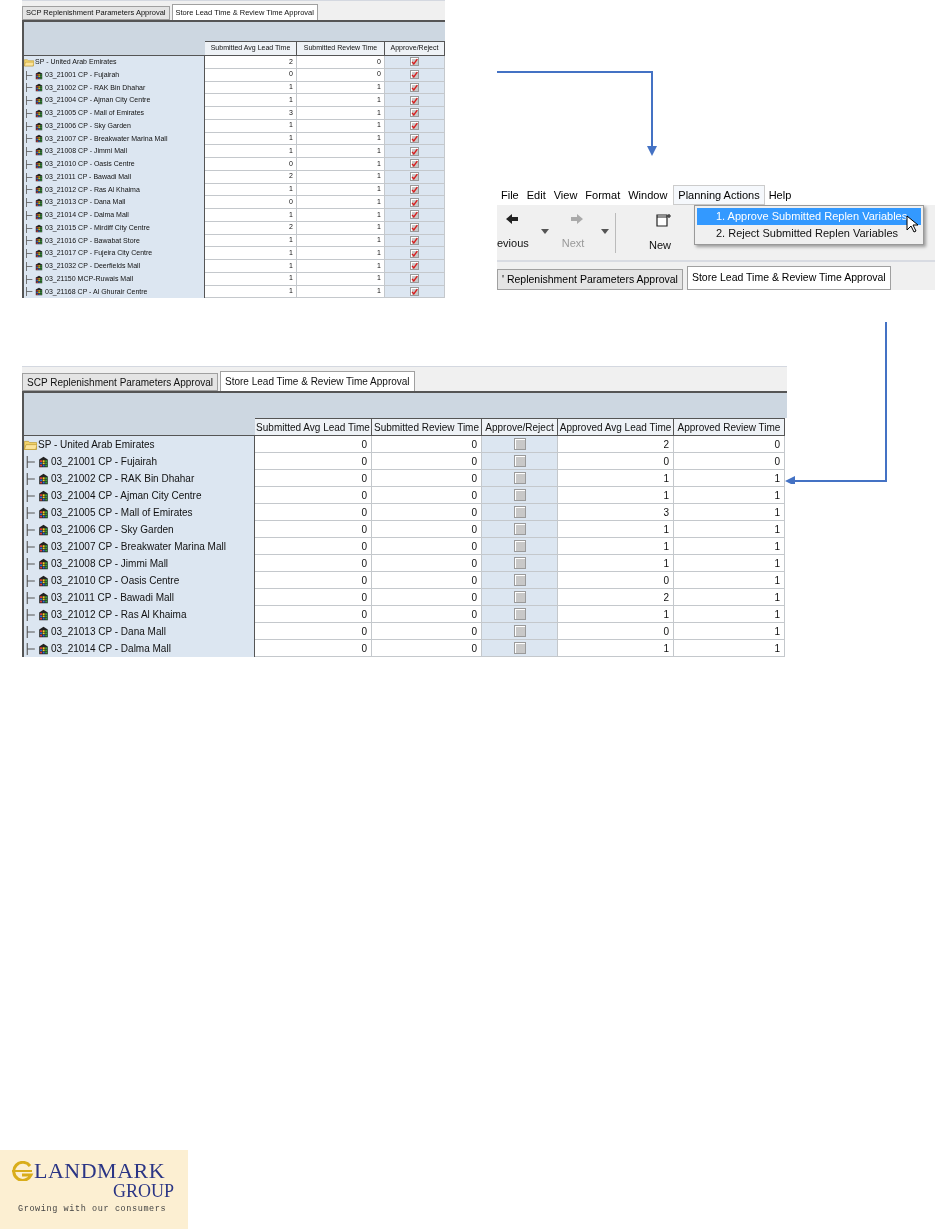 This screenshot has height=1229, width=935. Describe the element at coordinates (313, 427) in the screenshot. I see `column-header: Submitted Avg Lead Time` at that location.